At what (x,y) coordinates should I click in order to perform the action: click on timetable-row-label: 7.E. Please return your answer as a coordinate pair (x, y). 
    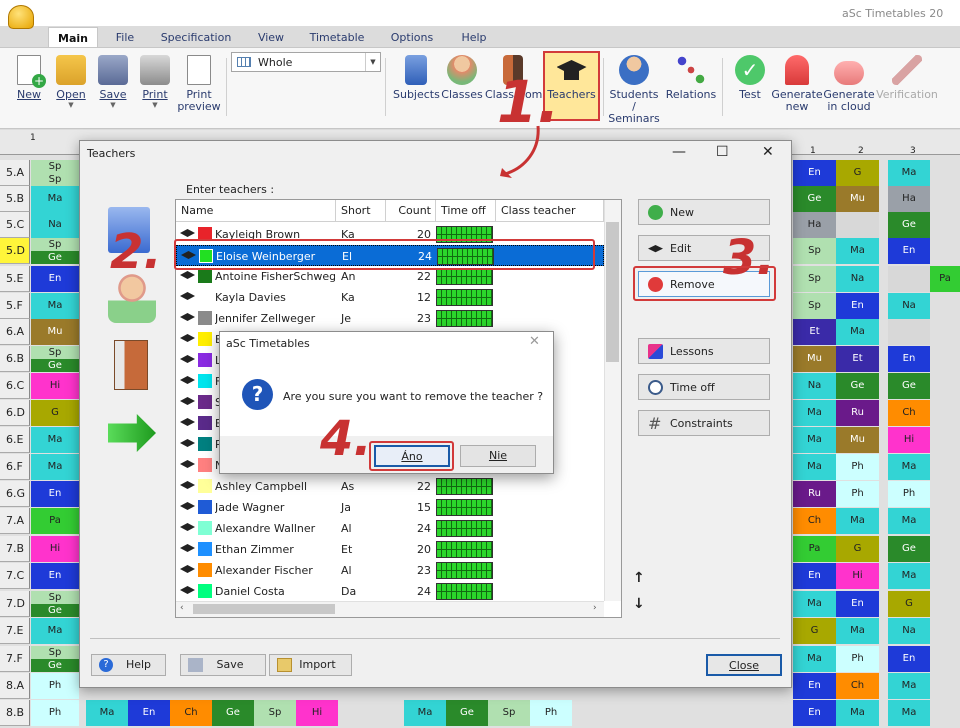
    Looking at the image, I should click on (15, 631).